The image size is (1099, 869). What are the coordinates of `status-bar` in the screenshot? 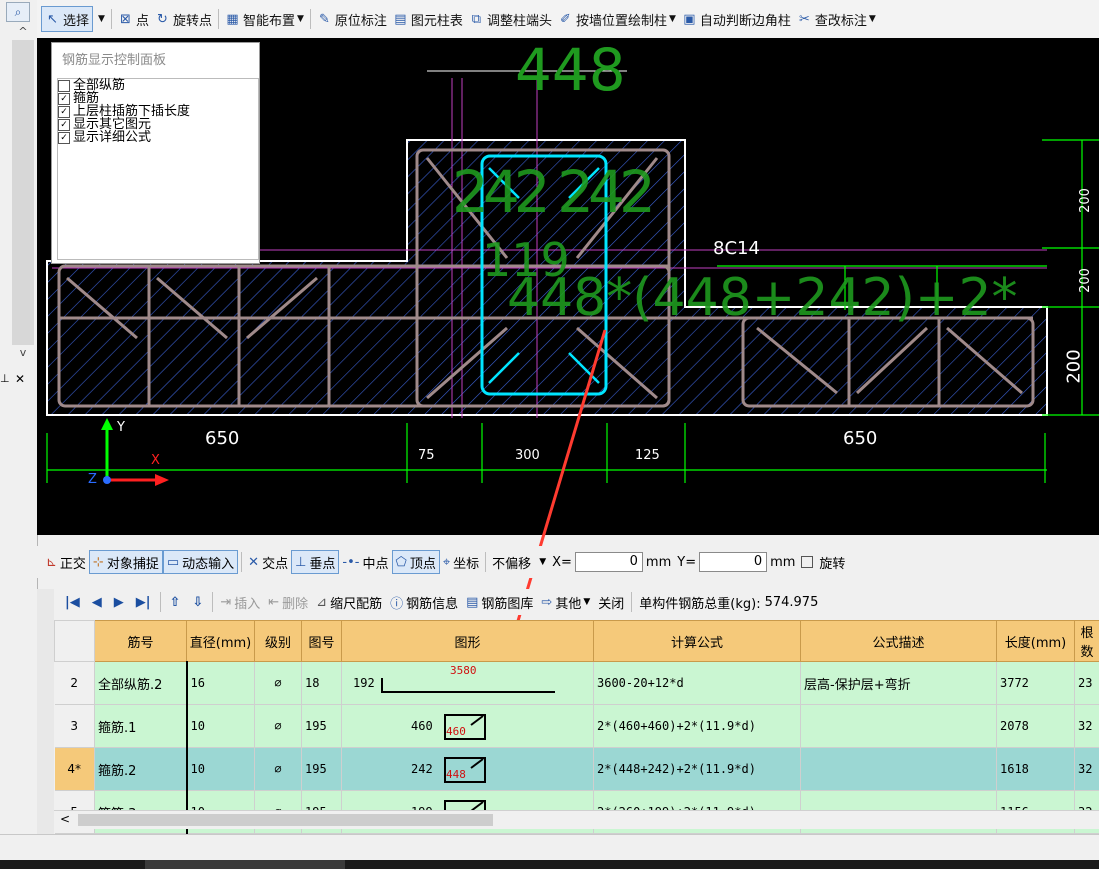 It's located at (549, 847).